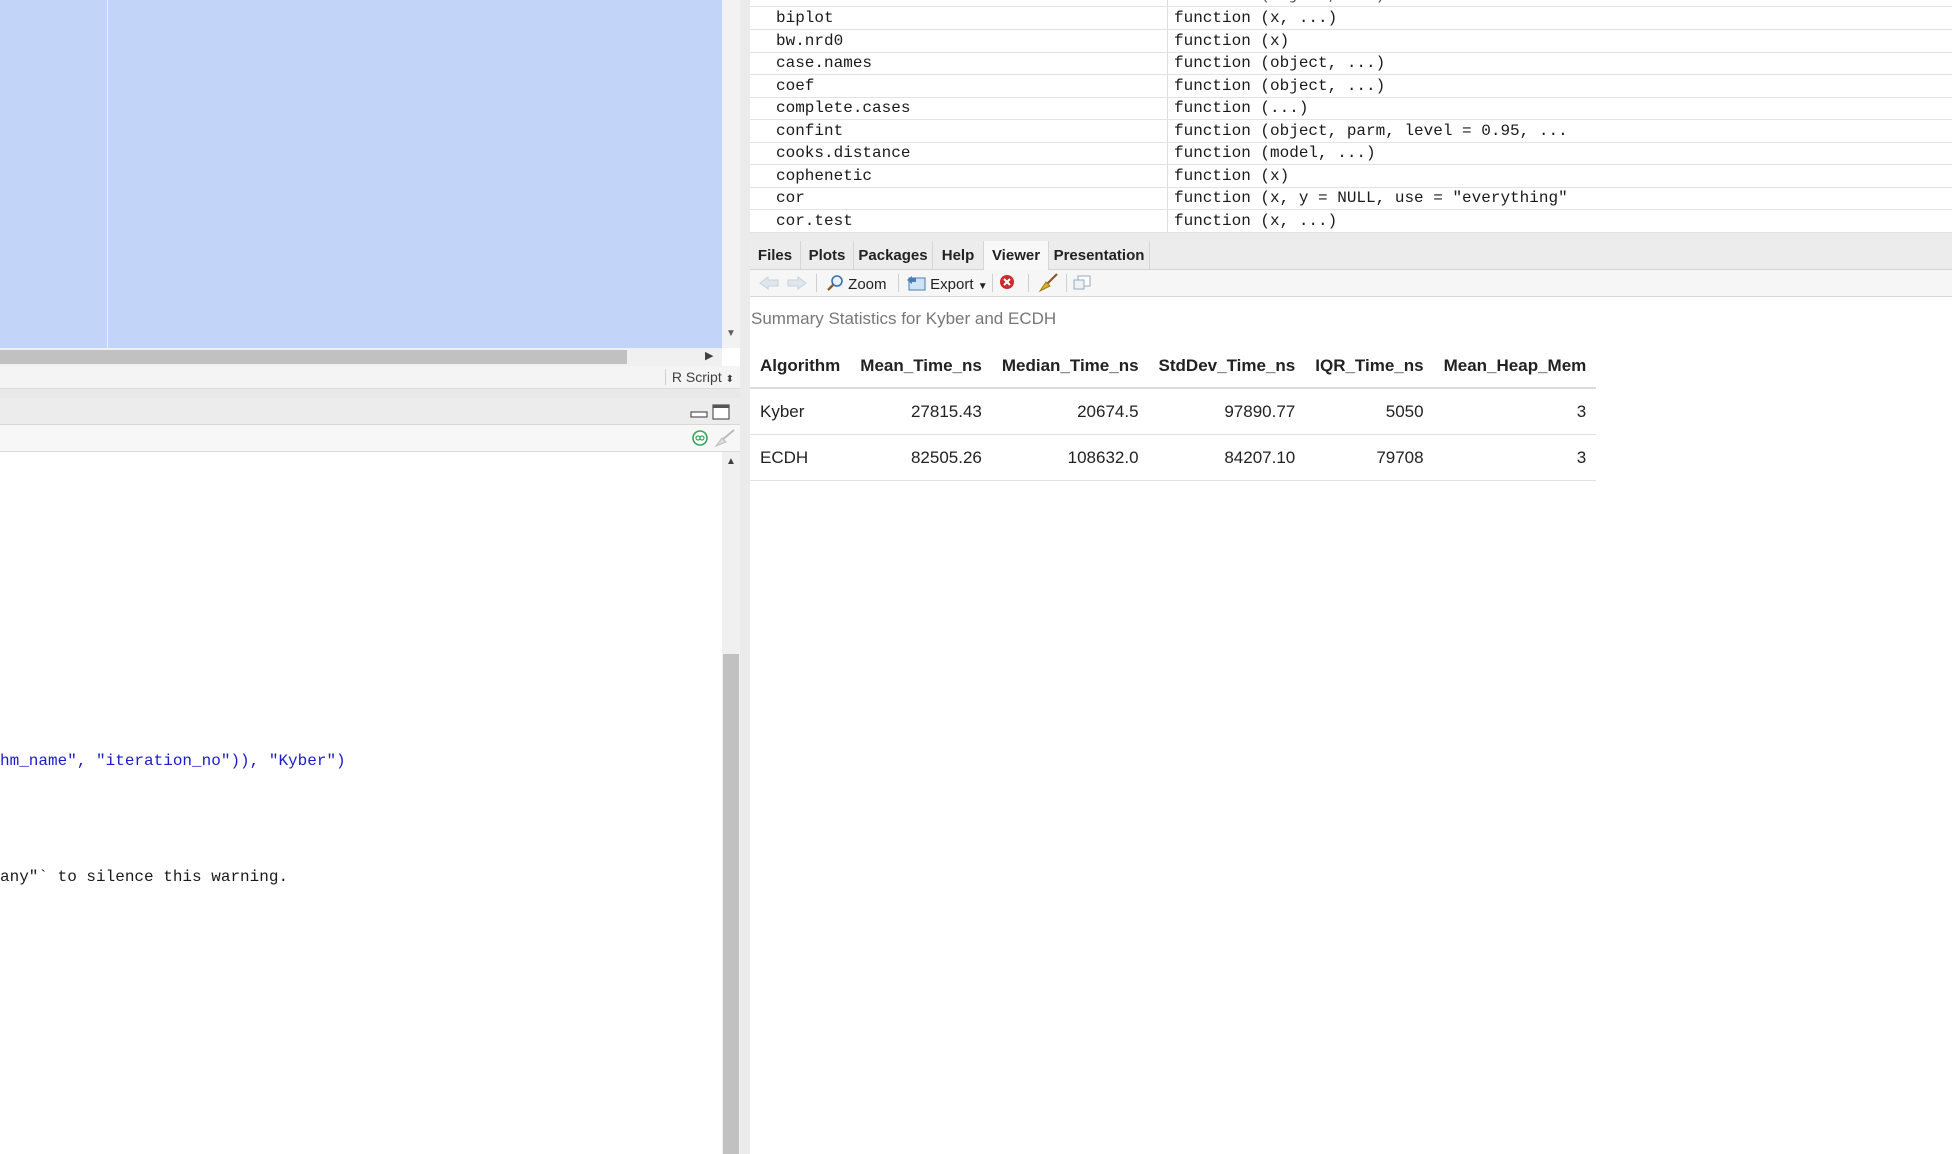 Image resolution: width=1952 pixels, height=1154 pixels. I want to click on env-name: cor.test, so click(814, 221).